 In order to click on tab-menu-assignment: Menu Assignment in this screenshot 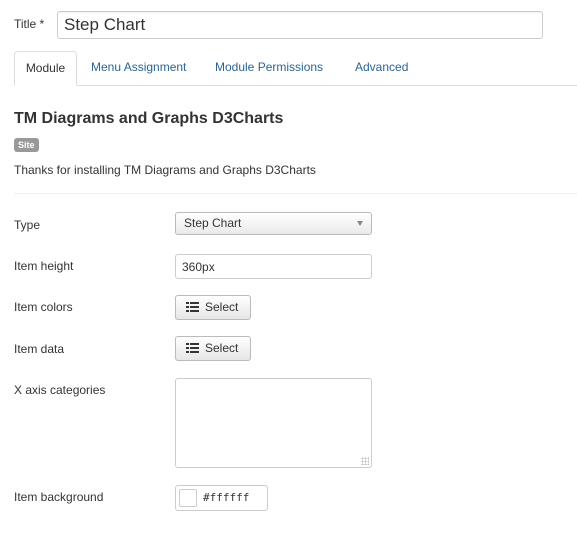, I will do `click(138, 68)`.